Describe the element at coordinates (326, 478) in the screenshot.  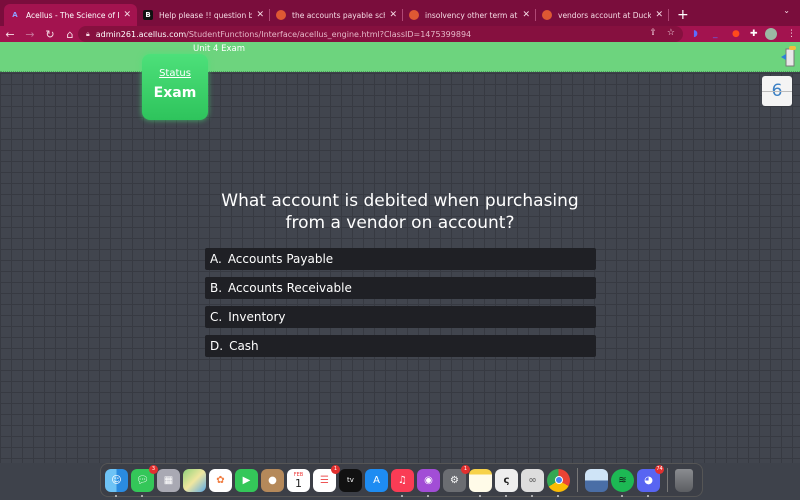
I see `dock-reminders-icon: ☰ 1` at that location.